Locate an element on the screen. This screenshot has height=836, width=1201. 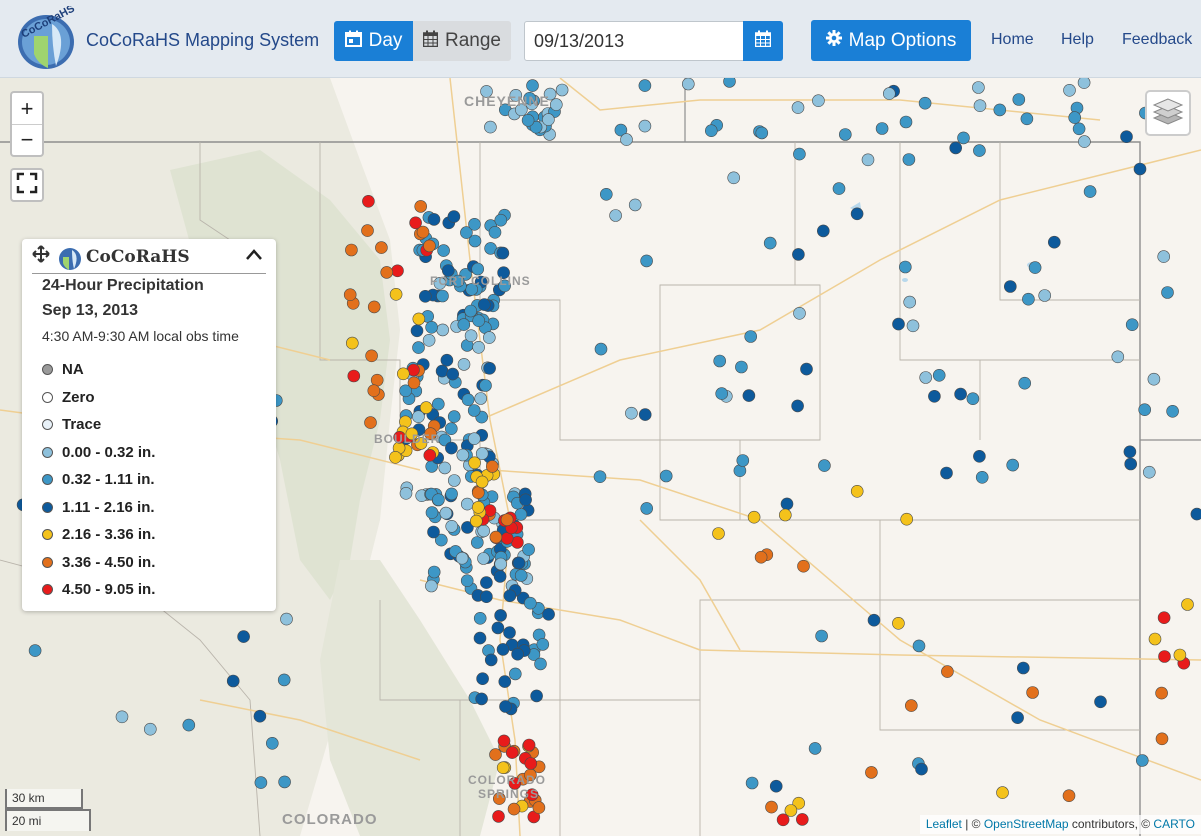
map-options-button: Map Options is located at coordinates (891, 40).